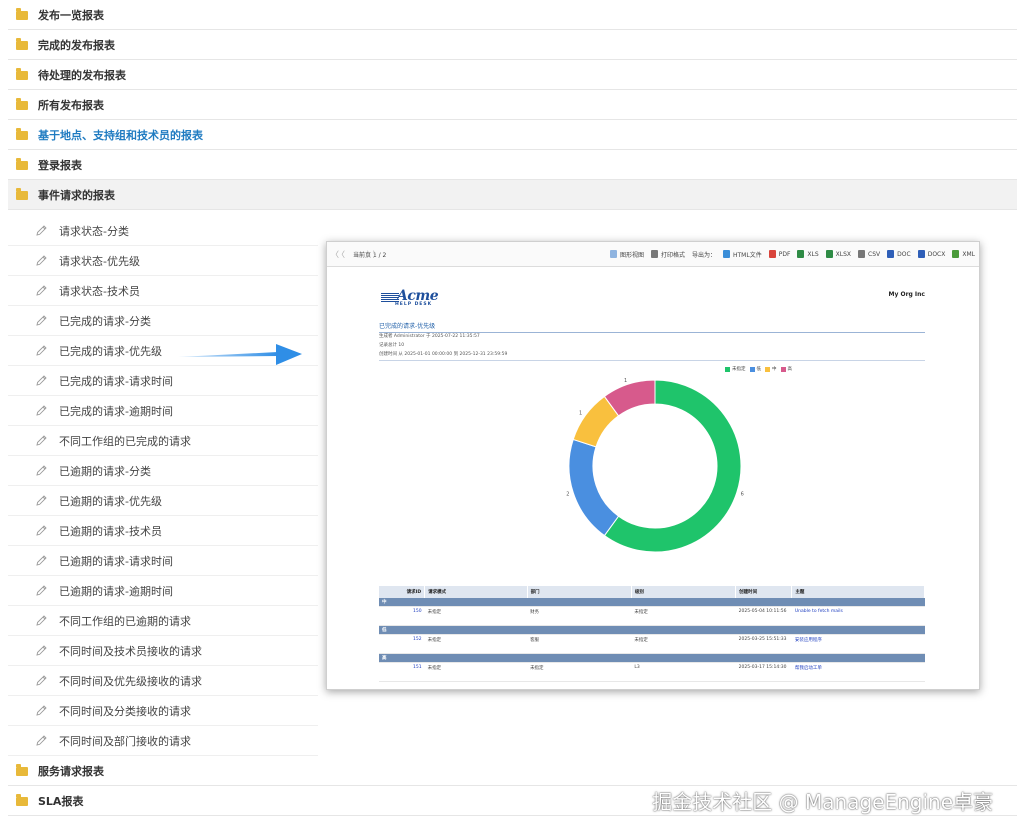  I want to click on slice-value-label: 2, so click(567, 494).